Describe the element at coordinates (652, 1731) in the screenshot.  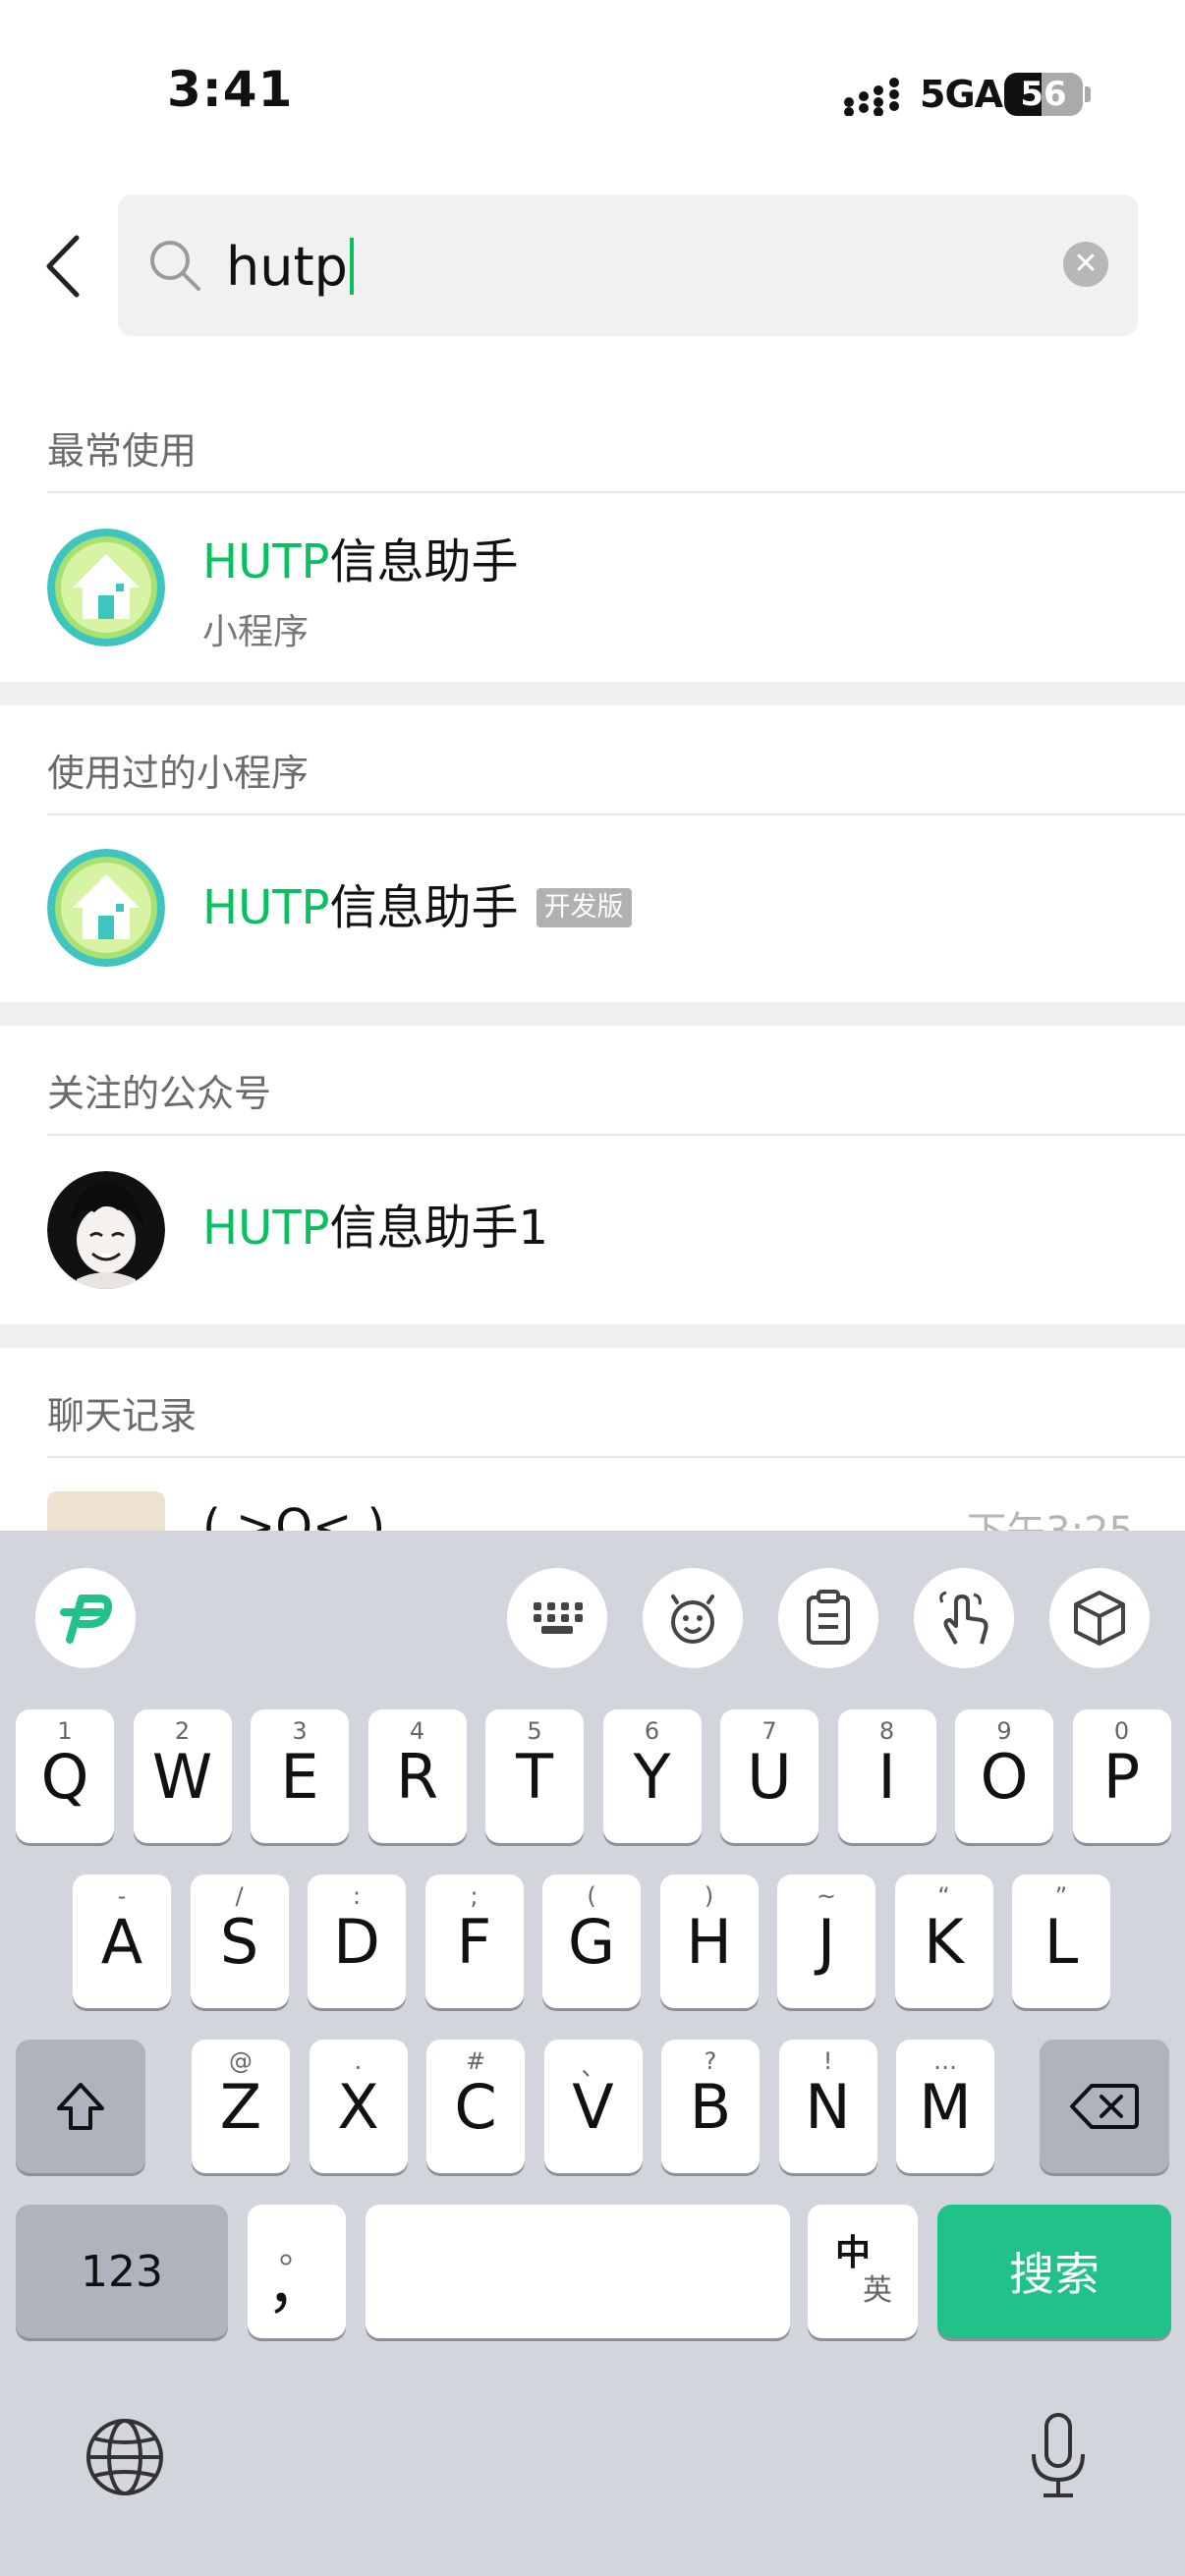
I see `key-sub-label: 6` at that location.